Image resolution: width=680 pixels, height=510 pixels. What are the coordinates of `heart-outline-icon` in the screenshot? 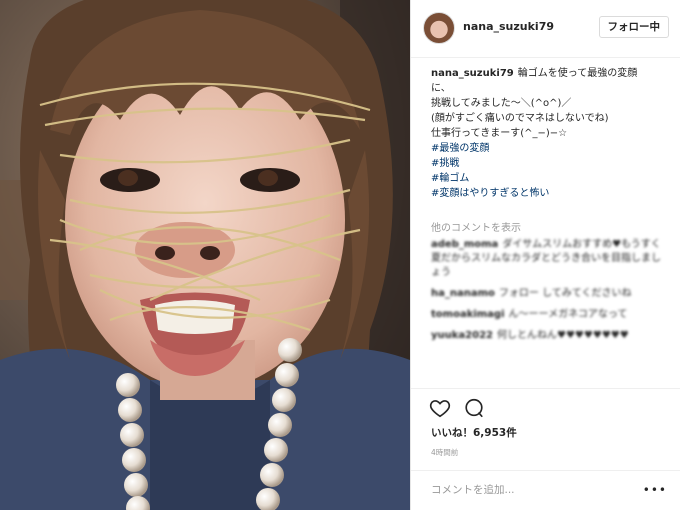 It's located at (440, 408).